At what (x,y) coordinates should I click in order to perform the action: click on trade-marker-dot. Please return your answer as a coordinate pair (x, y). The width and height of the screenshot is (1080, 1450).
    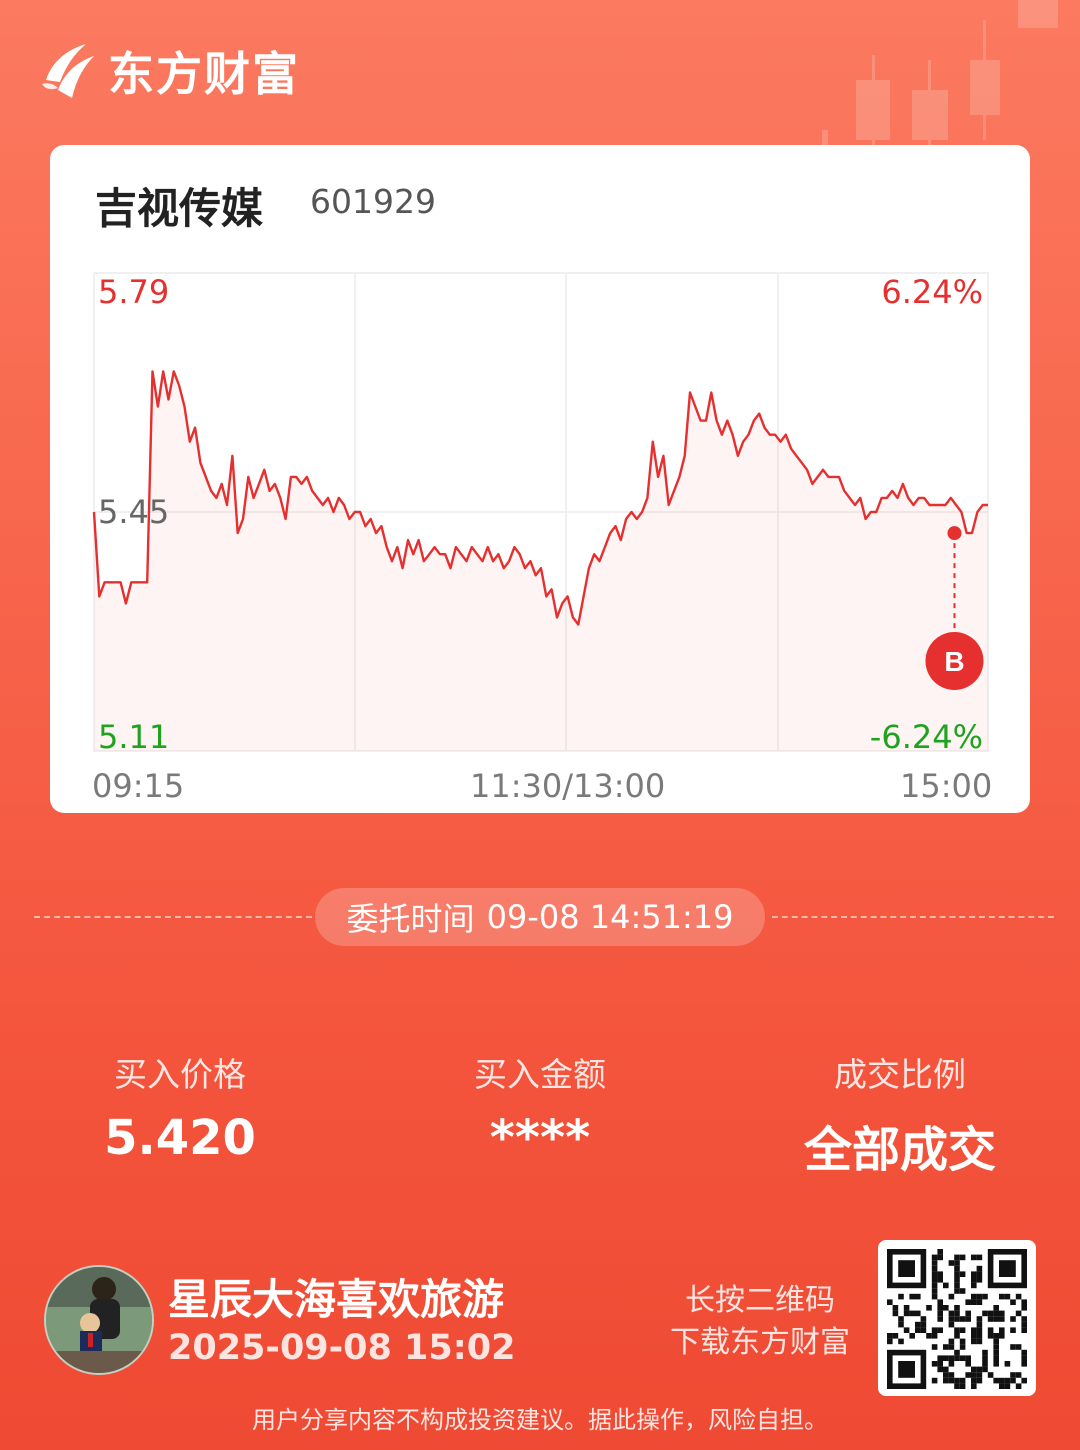
    Looking at the image, I should click on (954, 533).